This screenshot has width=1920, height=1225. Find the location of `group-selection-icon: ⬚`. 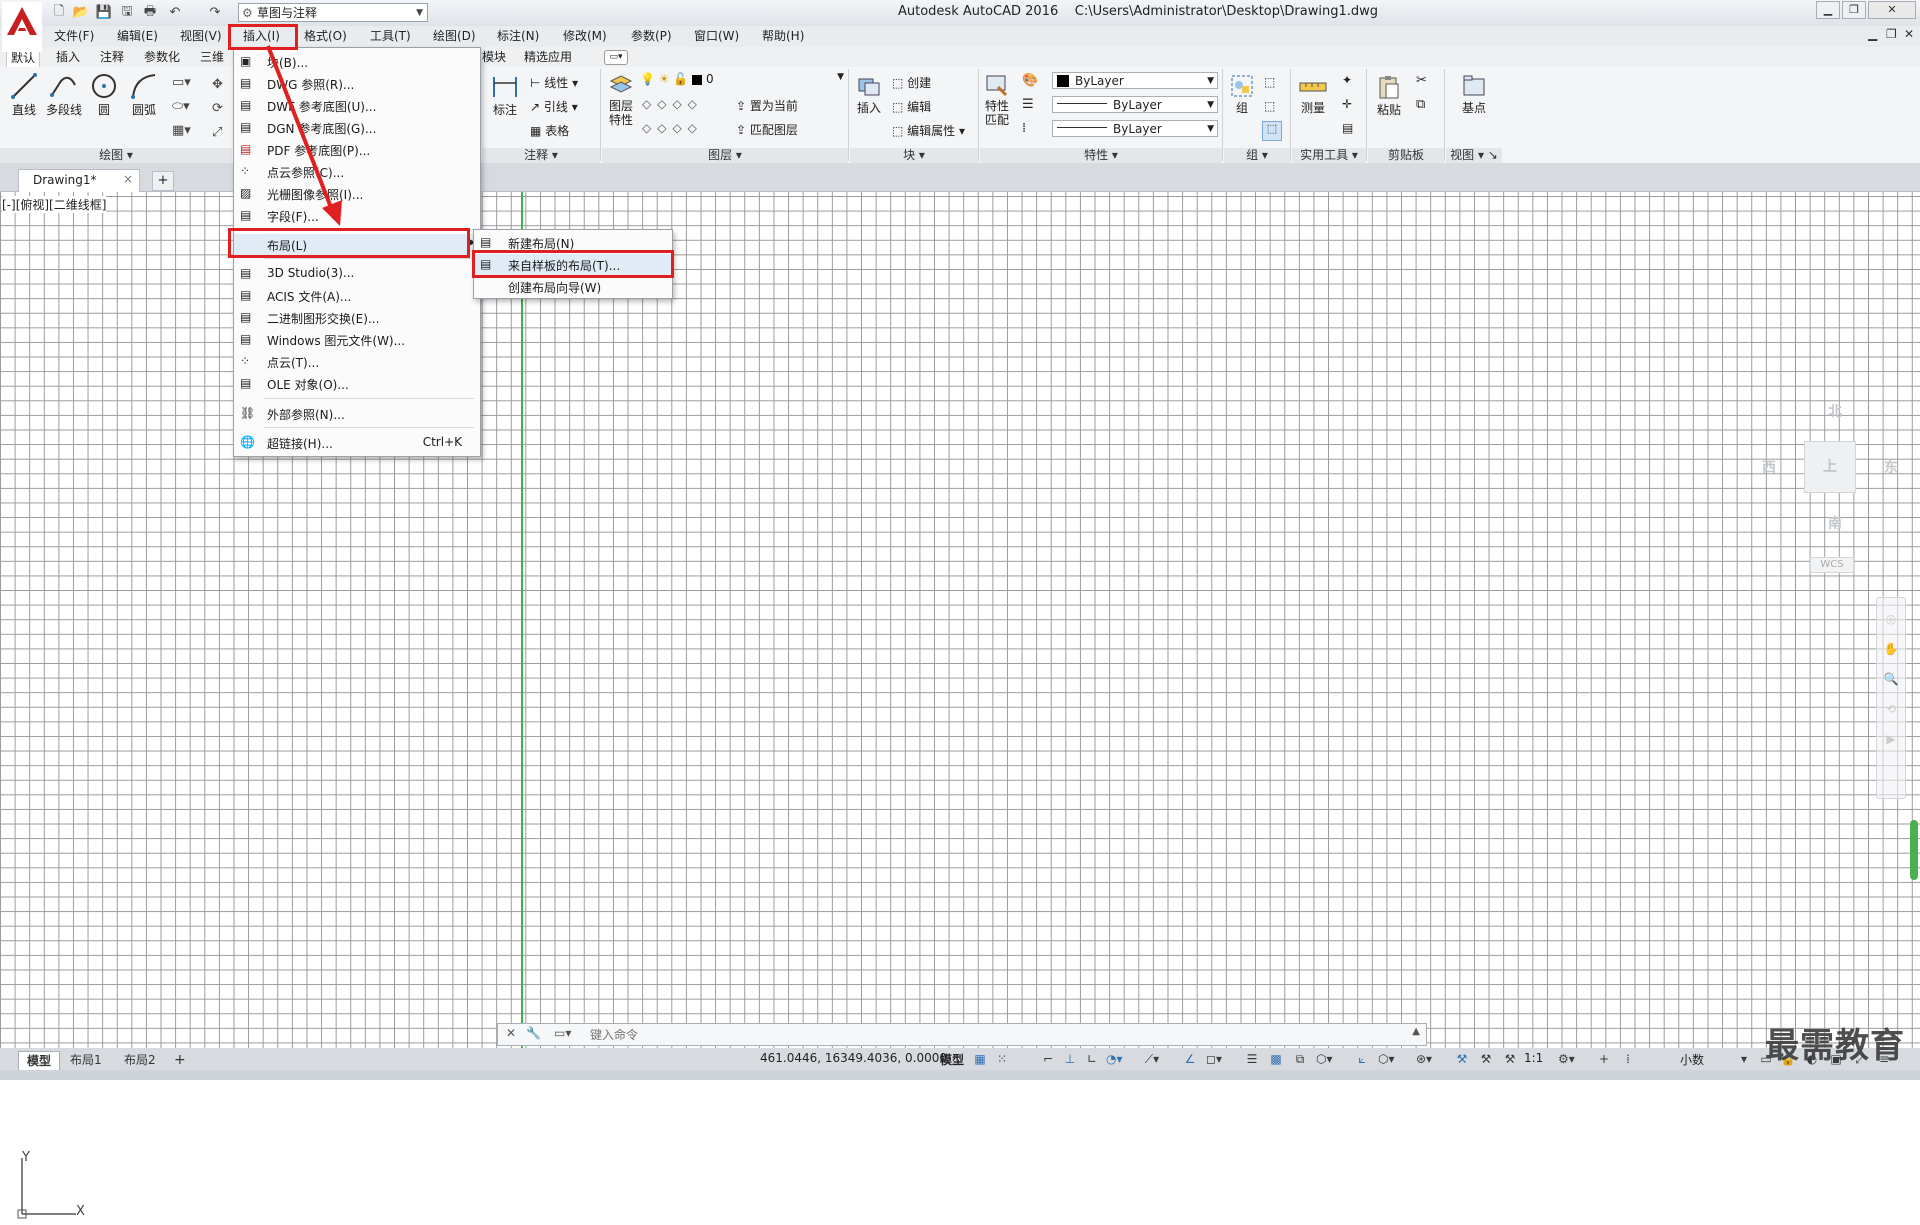

group-selection-icon: ⬚ is located at coordinates (1272, 131).